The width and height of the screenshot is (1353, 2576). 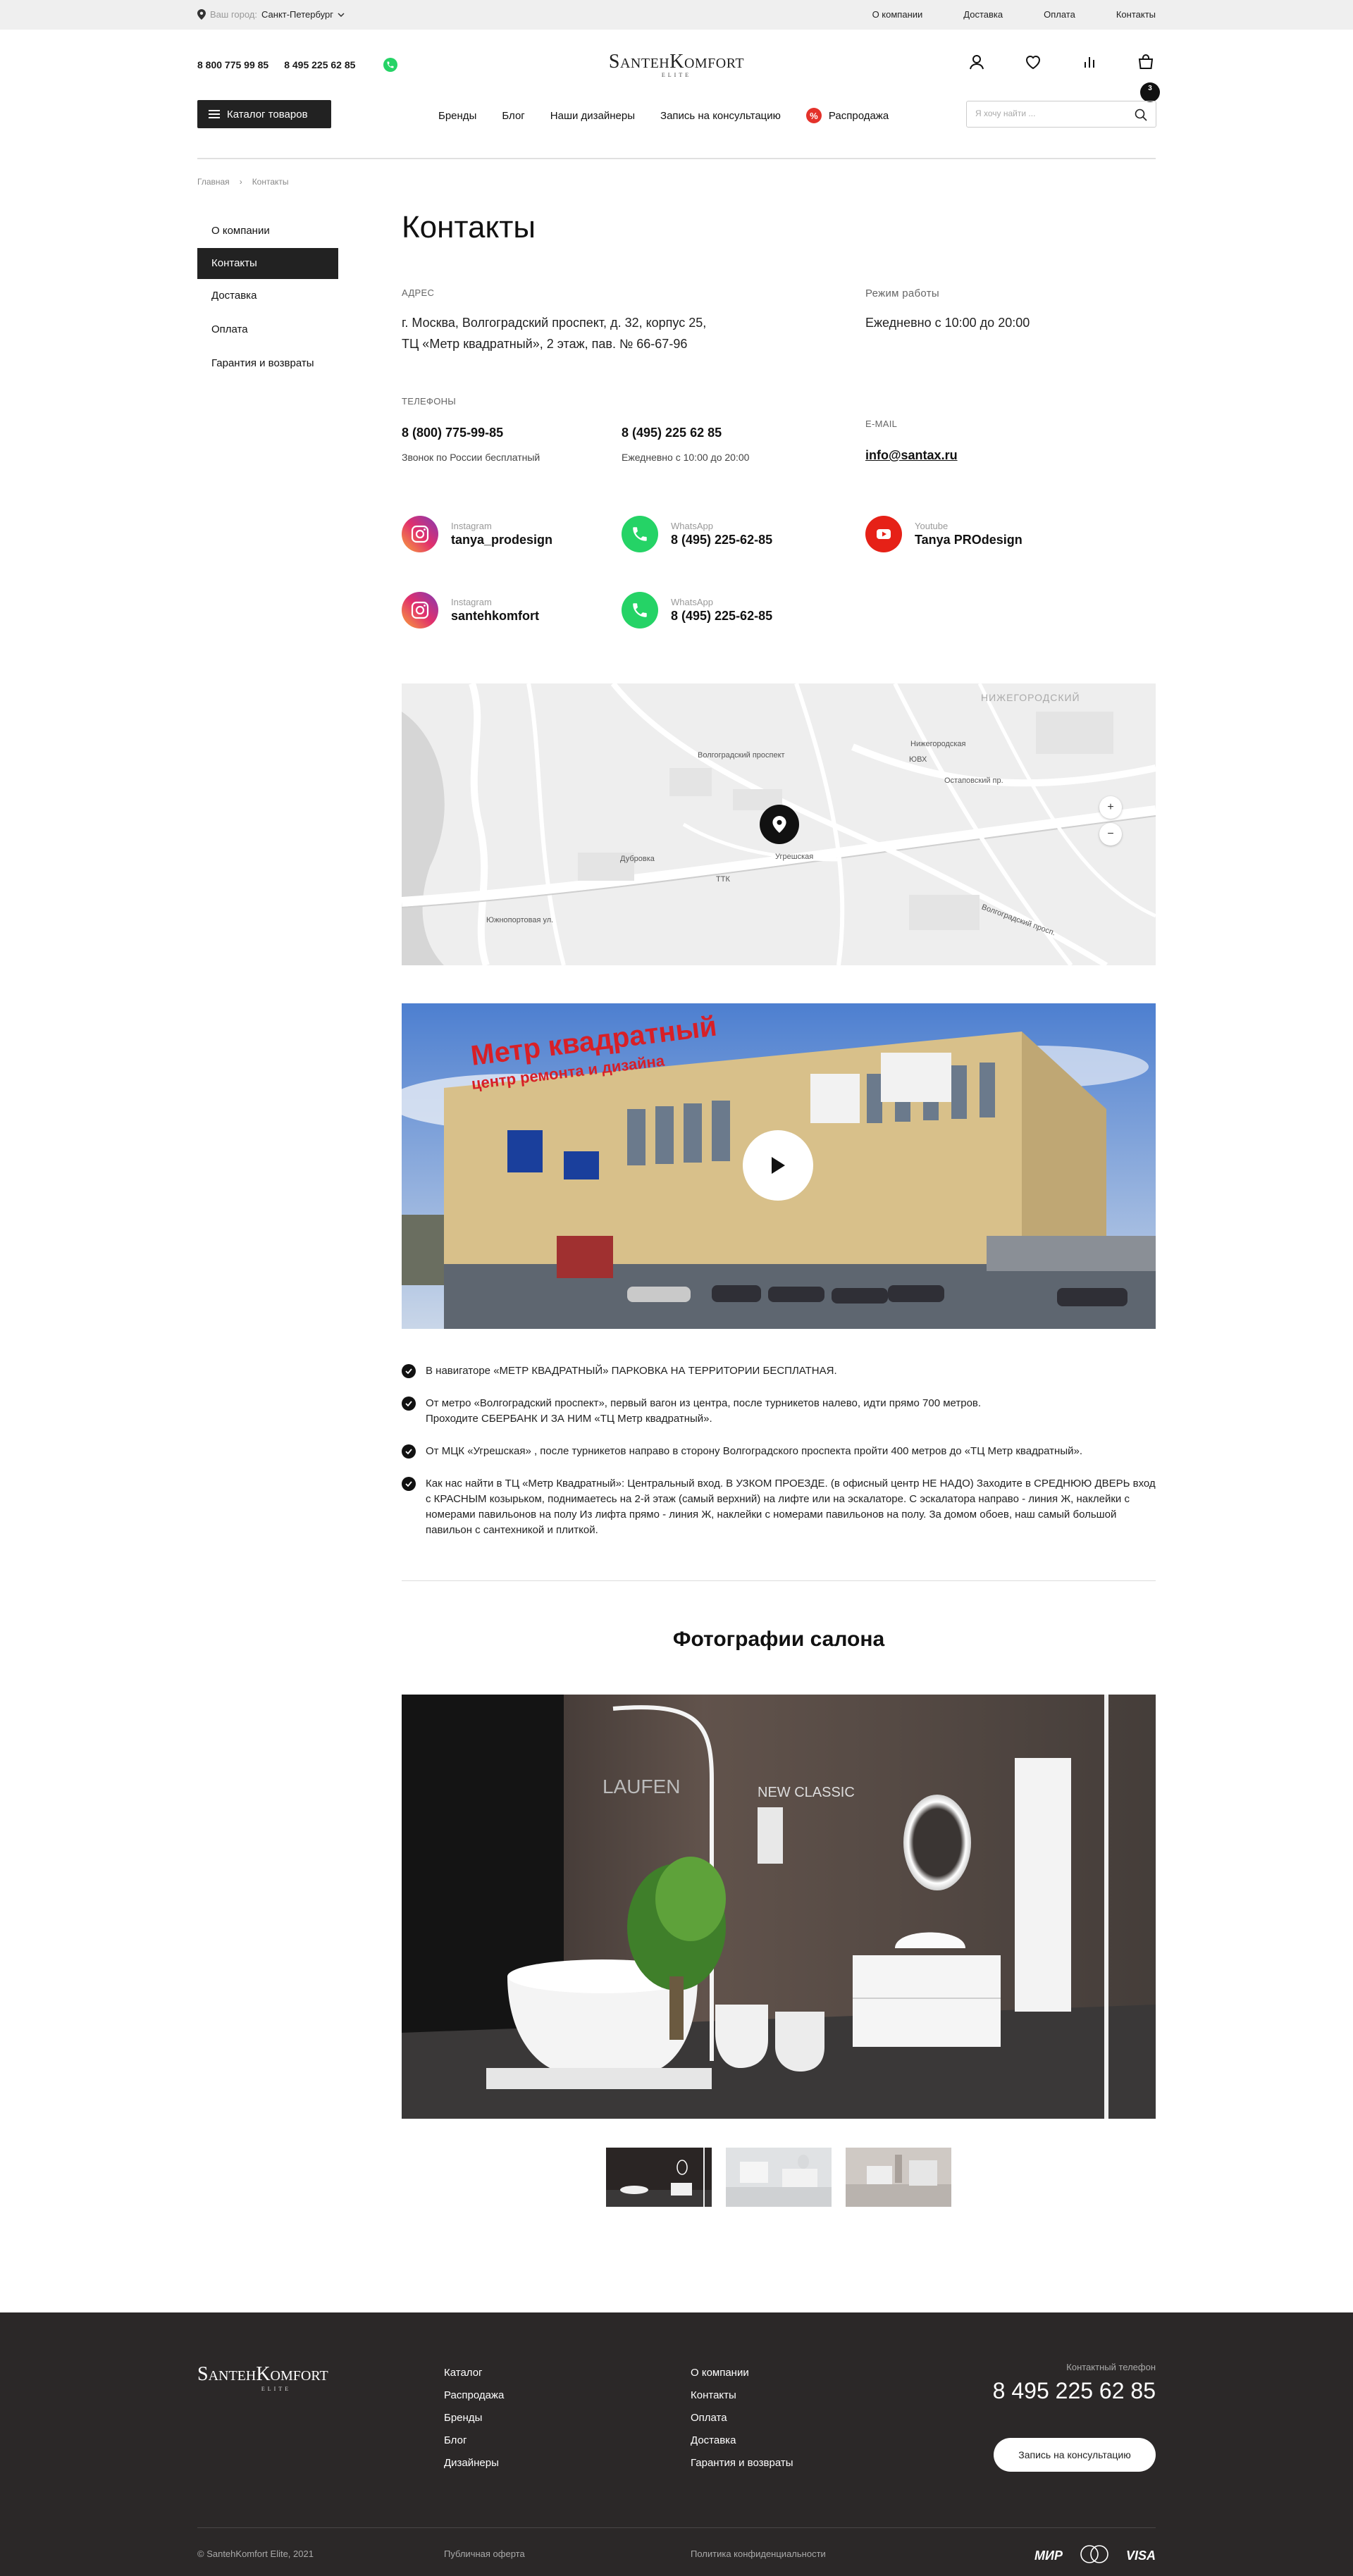 I want to click on footer-privacy-link: Политика конфиденциальности, so click(x=759, y=2554).